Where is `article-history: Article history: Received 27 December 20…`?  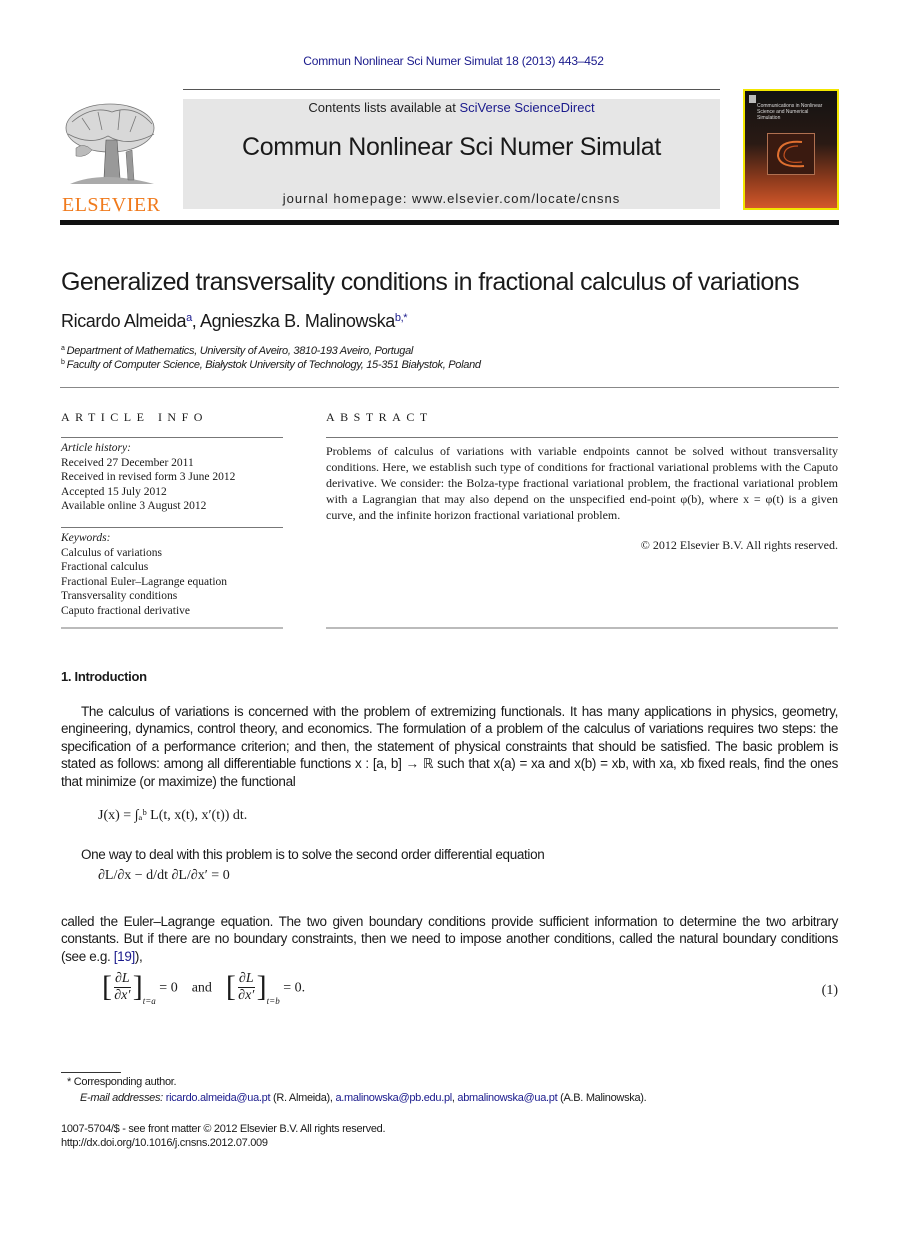
article-history: Article history: Received 27 December 20… is located at coordinates (148, 477).